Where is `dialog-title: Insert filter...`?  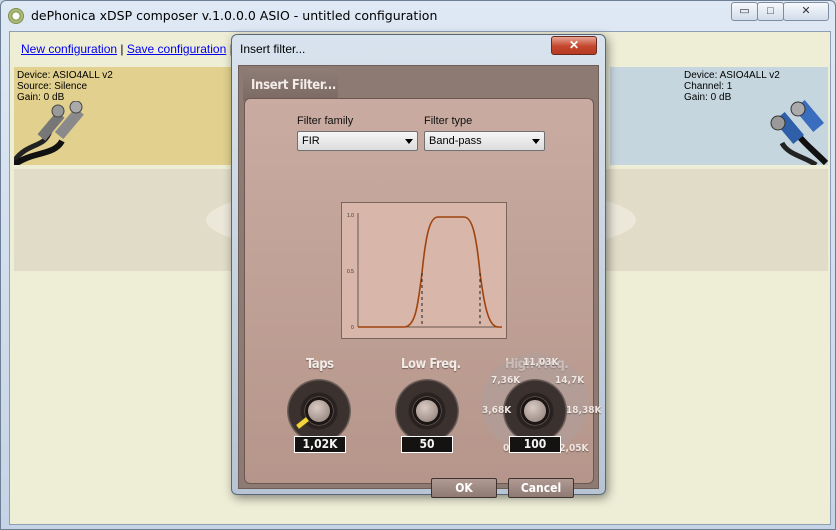 dialog-title: Insert filter... is located at coordinates (273, 49).